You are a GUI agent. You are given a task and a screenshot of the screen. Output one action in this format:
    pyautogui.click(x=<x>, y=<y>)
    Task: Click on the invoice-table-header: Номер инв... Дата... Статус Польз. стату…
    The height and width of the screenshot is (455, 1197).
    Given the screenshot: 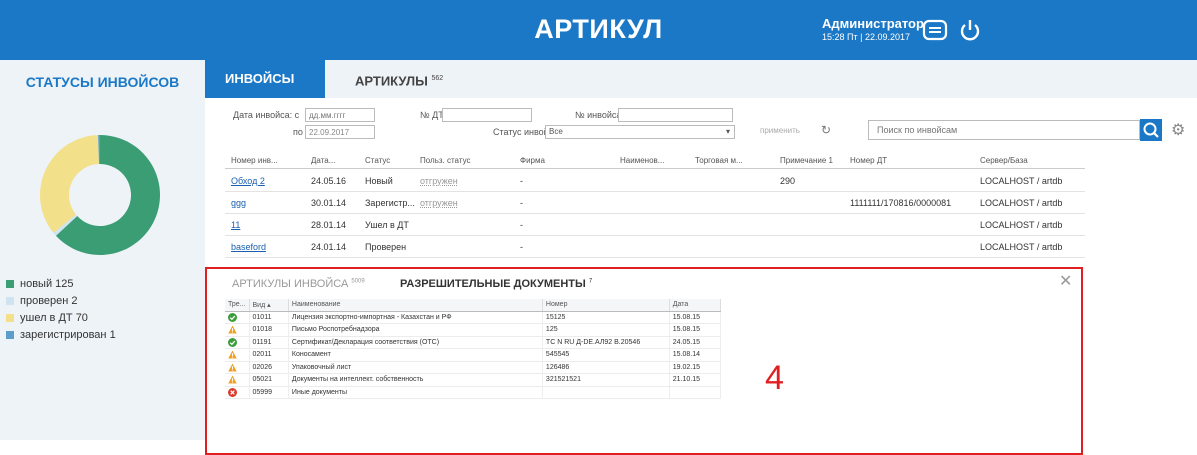 What is the action you would take?
    pyautogui.click(x=655, y=161)
    